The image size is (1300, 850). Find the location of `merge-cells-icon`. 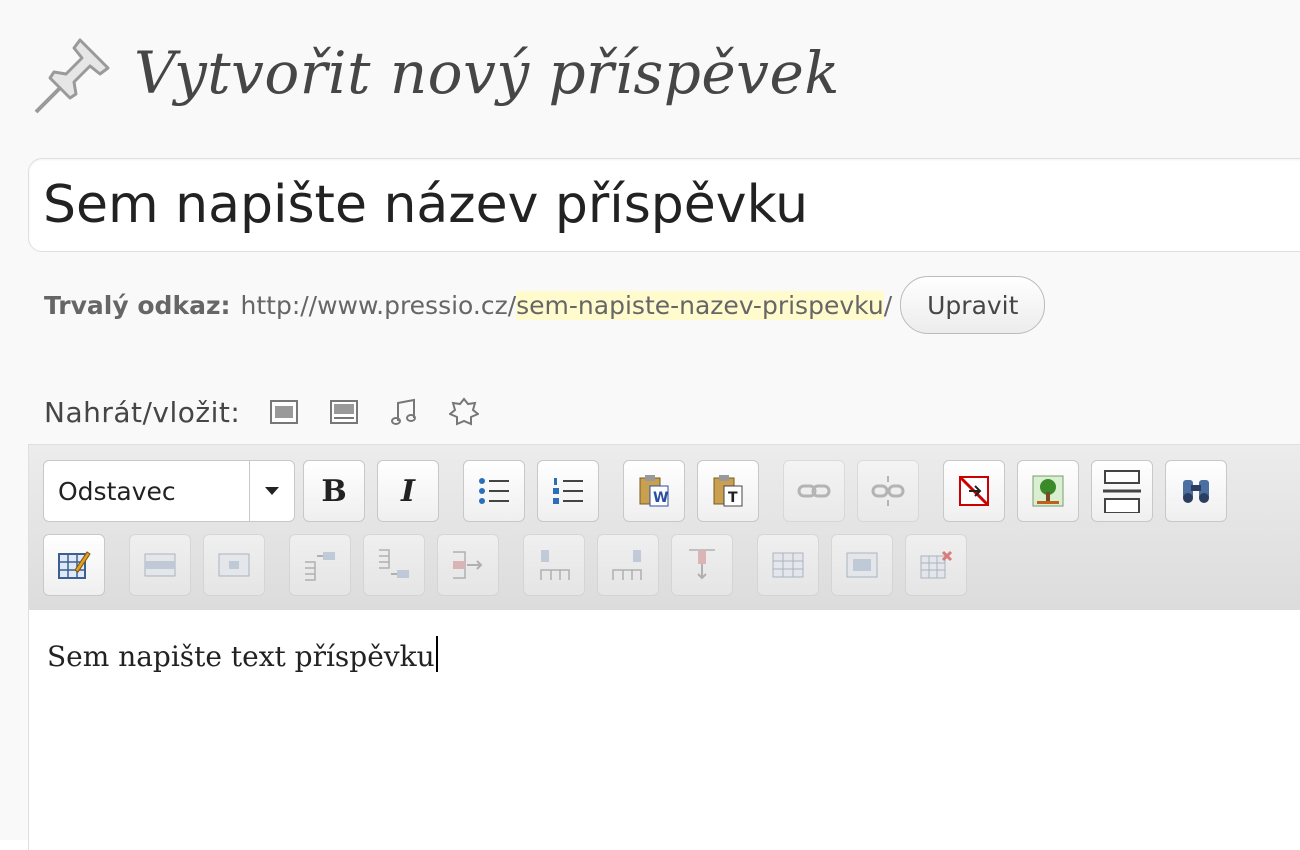

merge-cells-icon is located at coordinates (862, 565).